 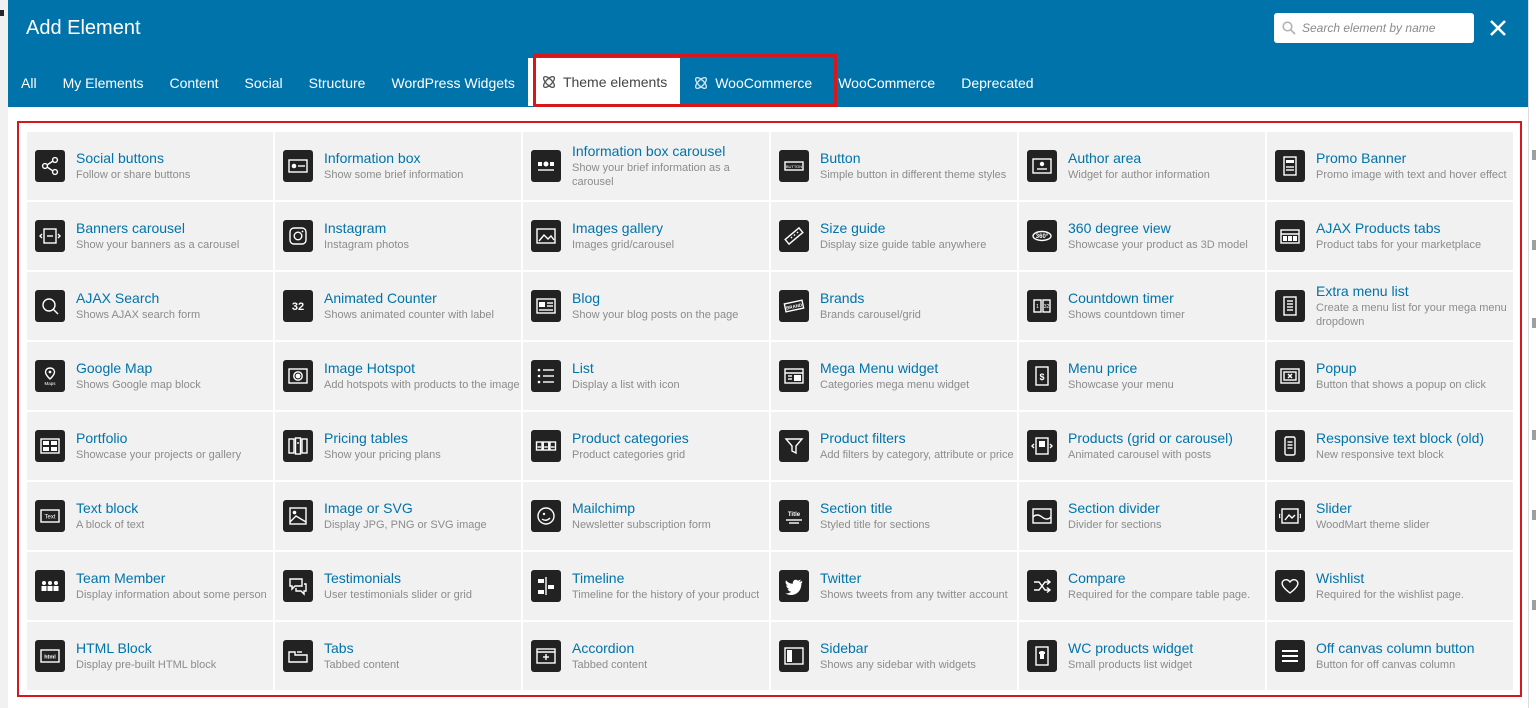 What do you see at coordinates (1290, 306) in the screenshot?
I see `extra-menu-icon` at bounding box center [1290, 306].